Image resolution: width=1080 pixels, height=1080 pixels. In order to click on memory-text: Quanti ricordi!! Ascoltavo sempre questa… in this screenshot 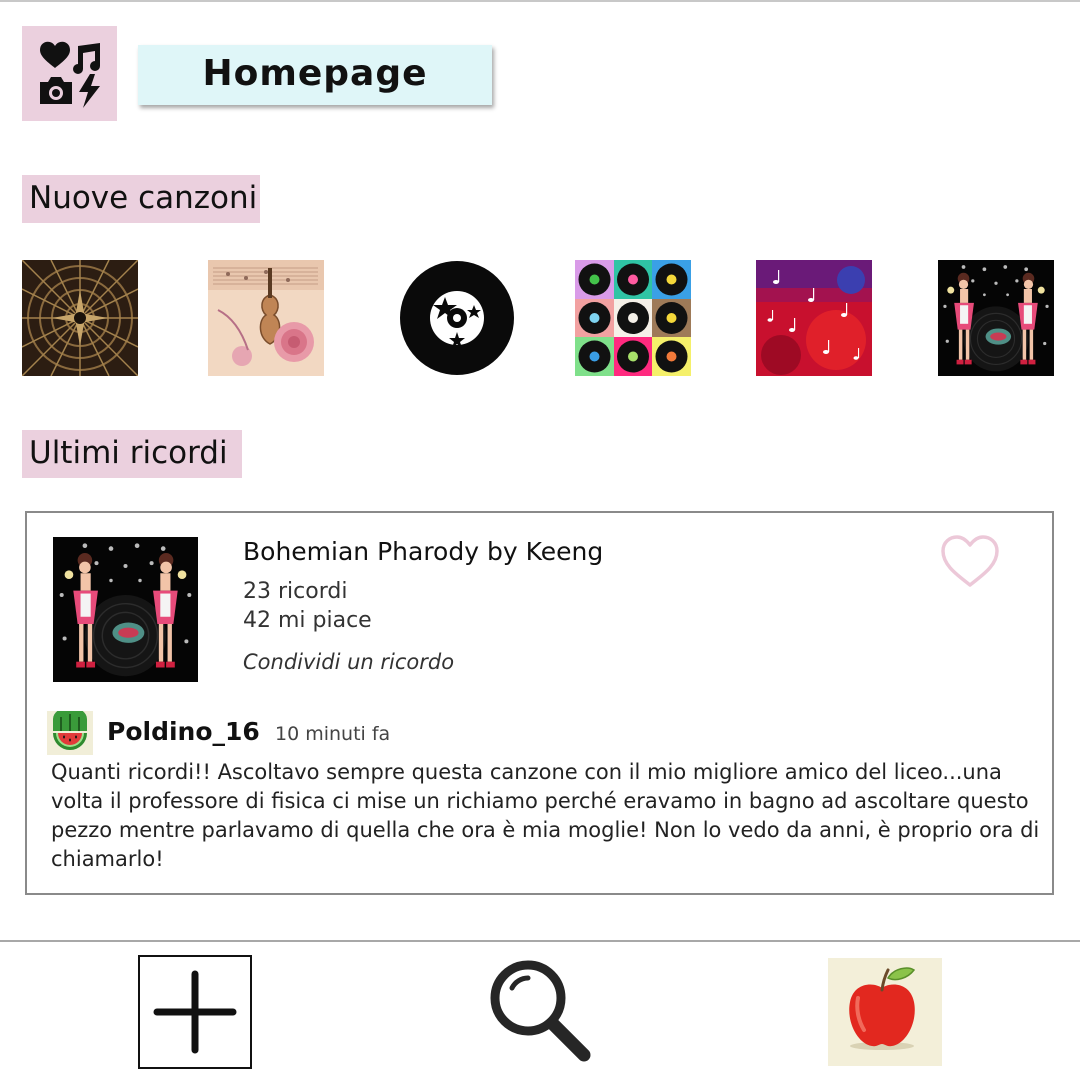, I will do `click(545, 815)`.